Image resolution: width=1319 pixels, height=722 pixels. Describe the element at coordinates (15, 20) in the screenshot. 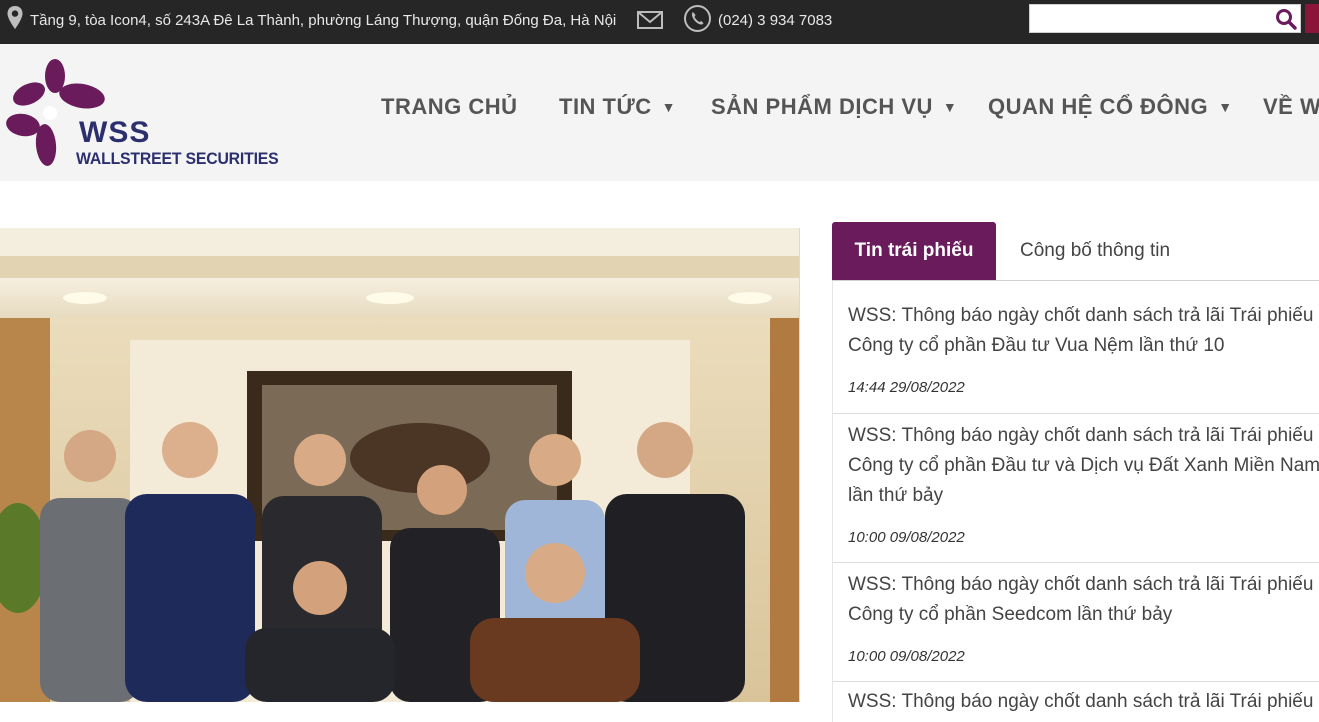

I see `map-pin-icon` at that location.